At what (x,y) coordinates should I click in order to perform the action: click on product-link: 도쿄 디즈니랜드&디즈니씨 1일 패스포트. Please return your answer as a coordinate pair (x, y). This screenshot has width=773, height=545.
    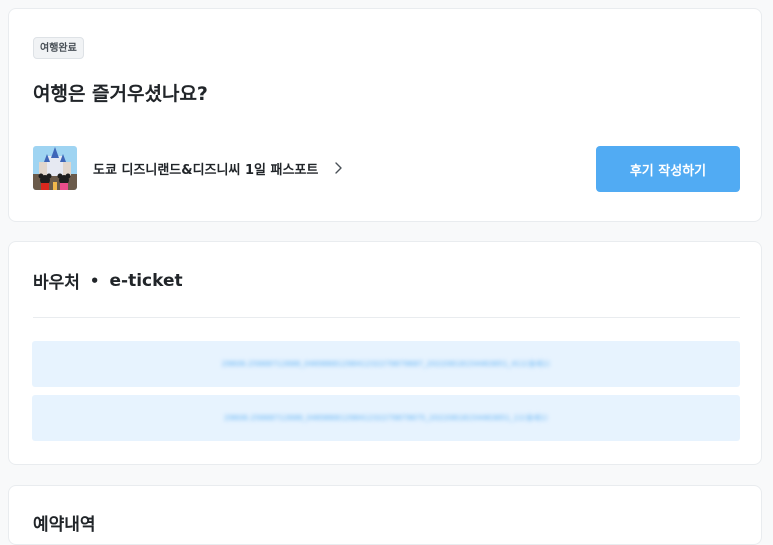
    Looking at the image, I should click on (189, 168).